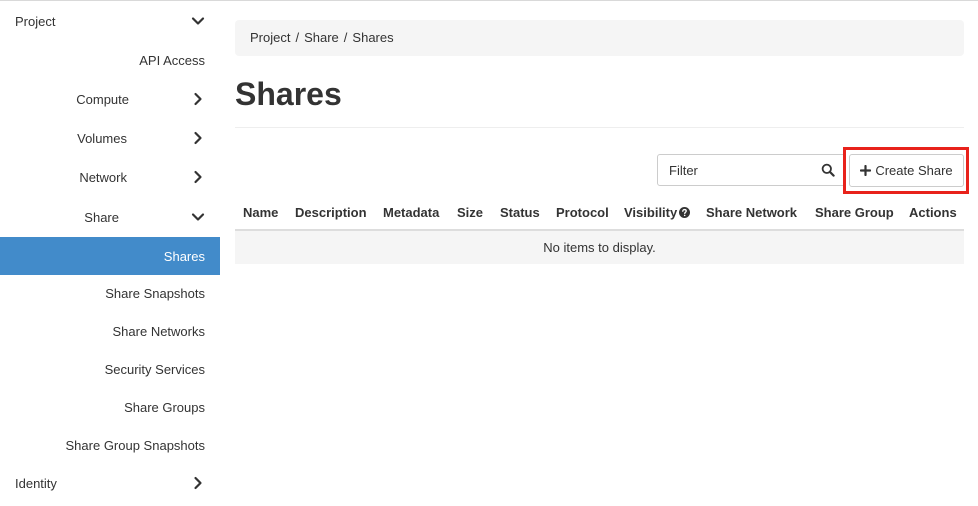 The height and width of the screenshot is (506, 978). I want to click on question-circle-icon, so click(685, 212).